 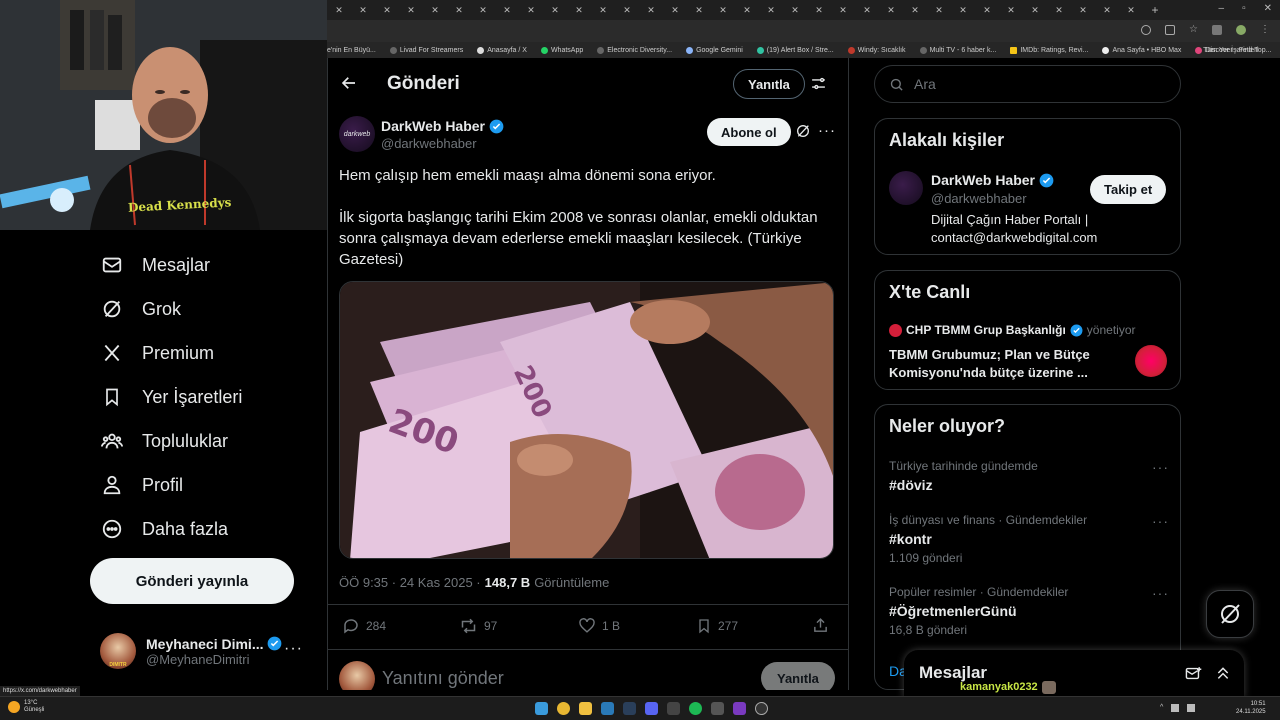 What do you see at coordinates (986, 330) in the screenshot?
I see `live-host: CHP TBMM Grup Başkanlığı` at bounding box center [986, 330].